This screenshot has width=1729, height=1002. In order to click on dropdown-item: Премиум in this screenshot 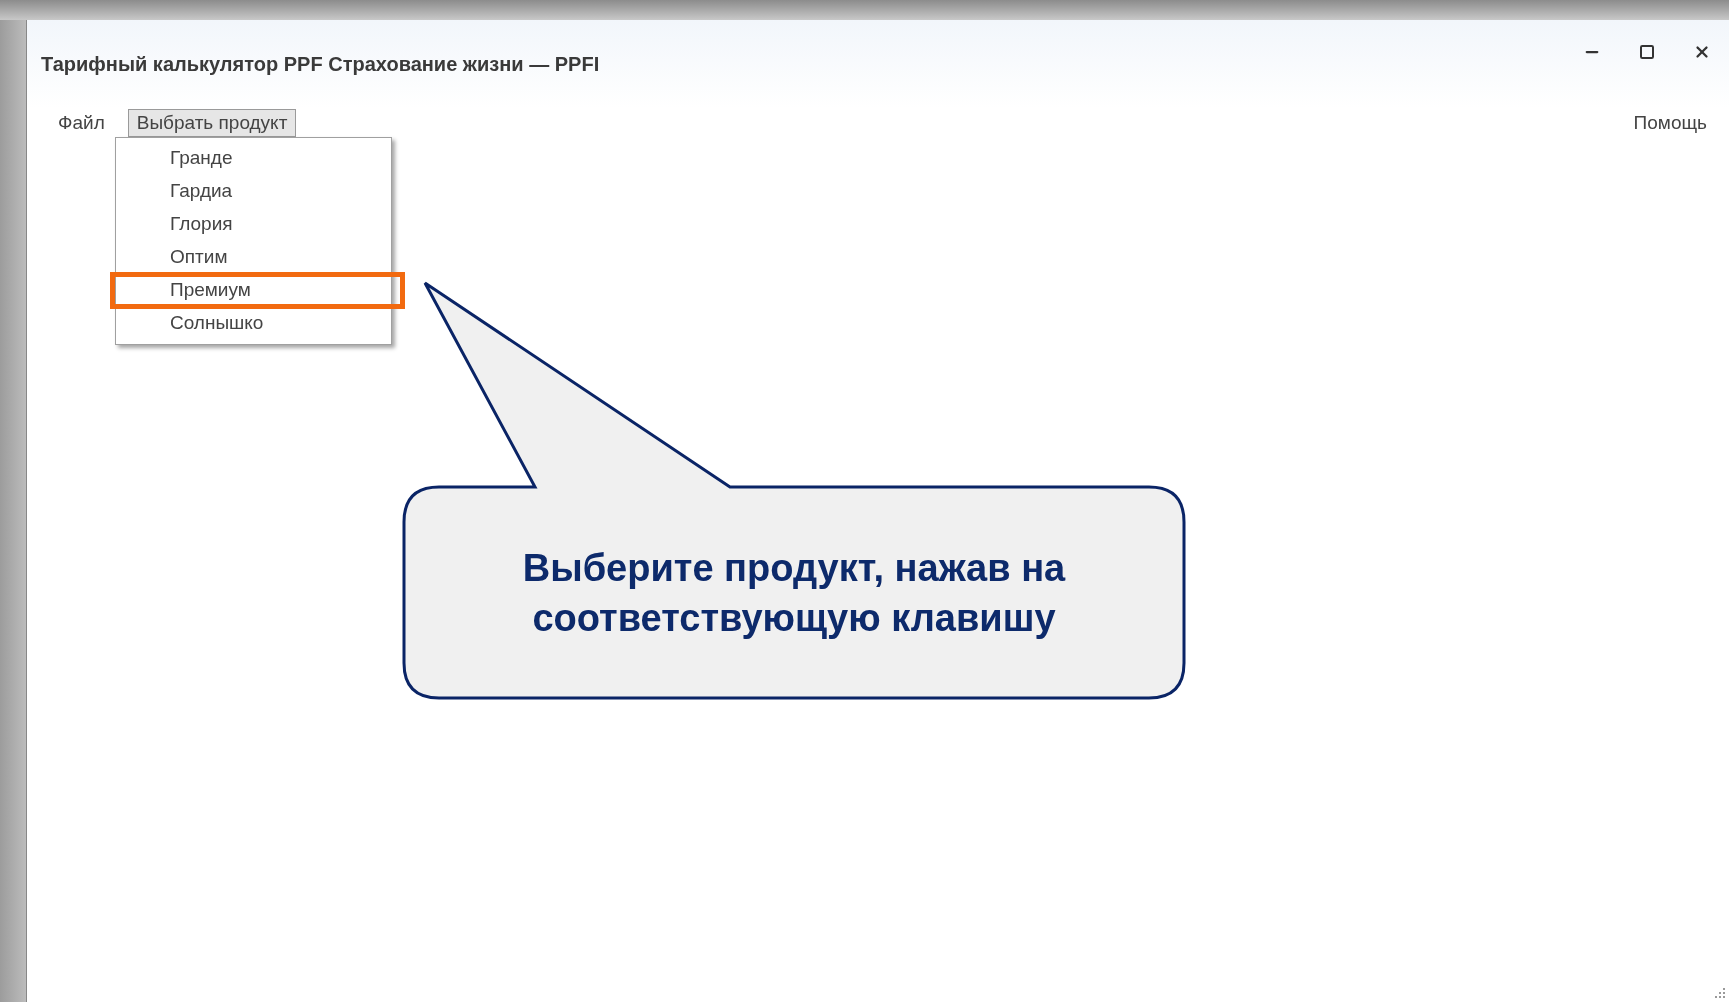, I will do `click(210, 290)`.